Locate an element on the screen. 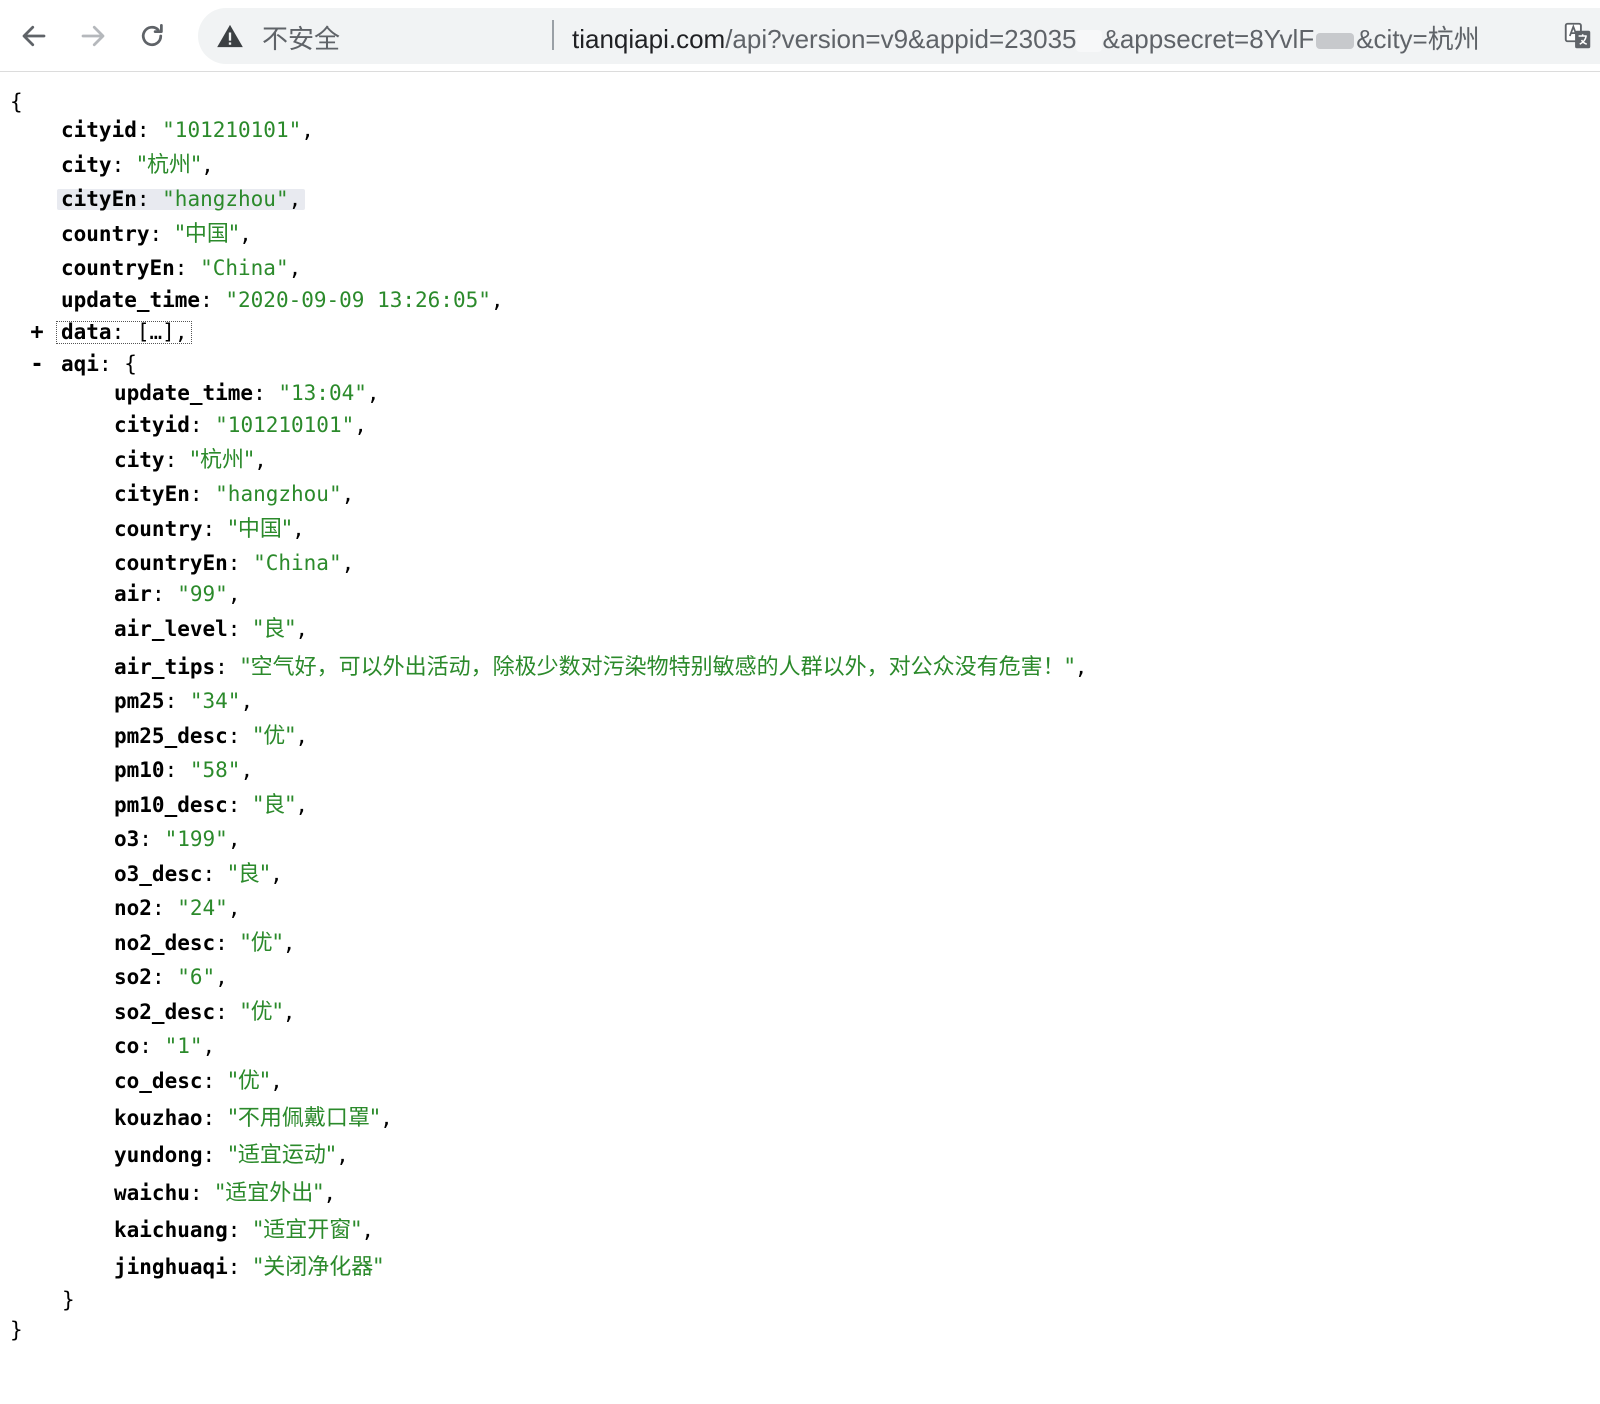 The height and width of the screenshot is (1404, 1600). url-appsecret: &appsecret=8YvlF is located at coordinates (1208, 39).